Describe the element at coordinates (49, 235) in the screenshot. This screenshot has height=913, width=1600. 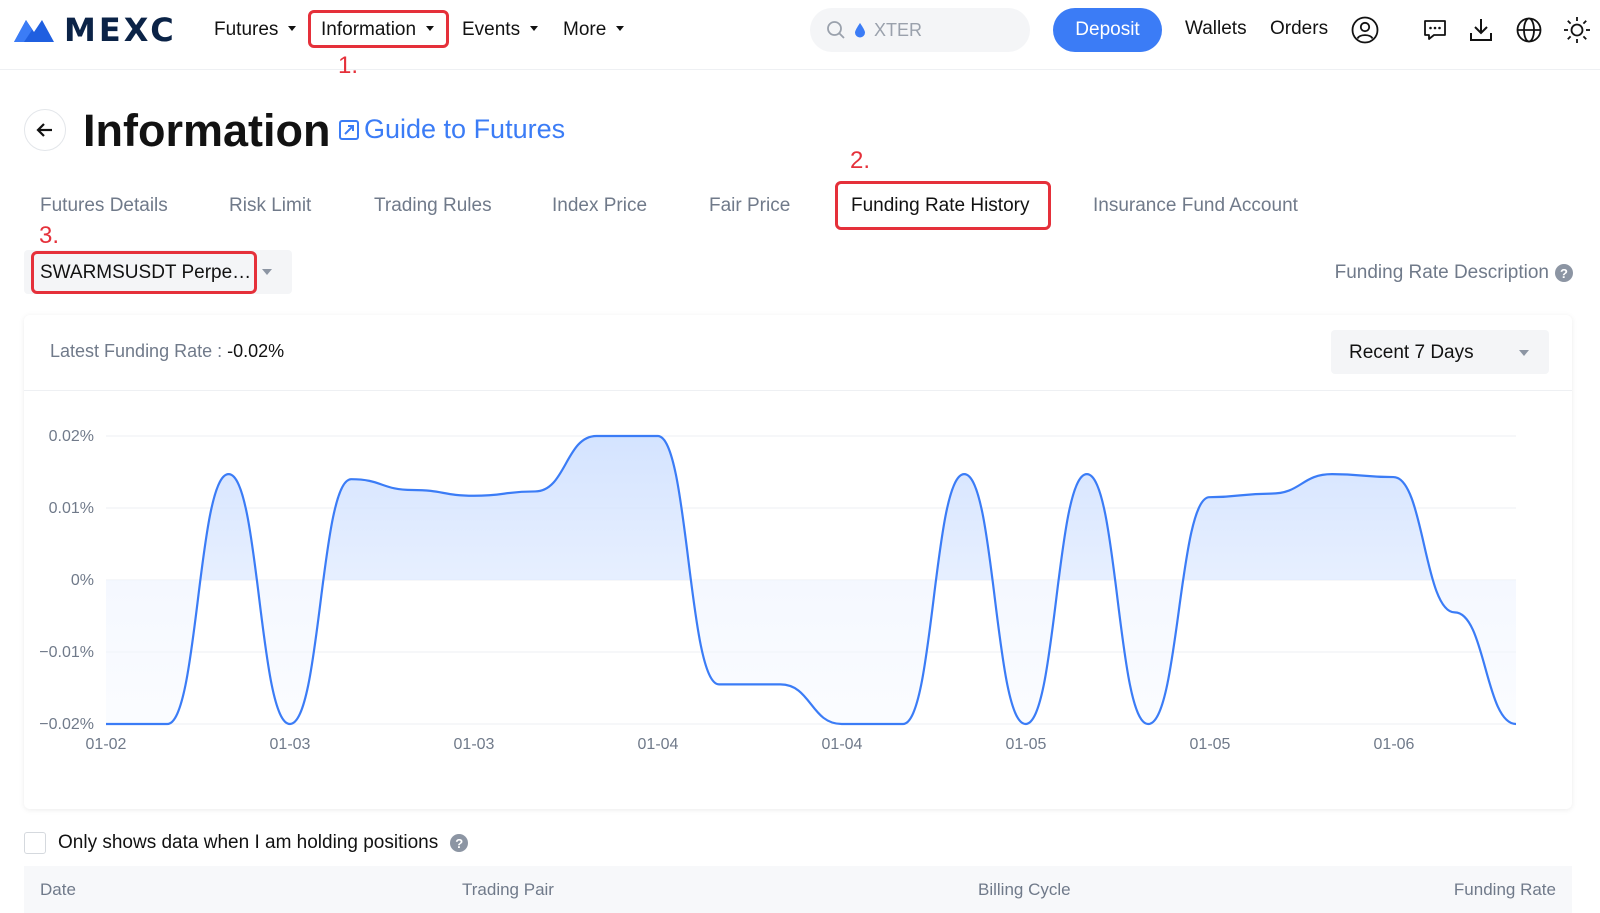
I see `annotation-step-3: 3.` at that location.